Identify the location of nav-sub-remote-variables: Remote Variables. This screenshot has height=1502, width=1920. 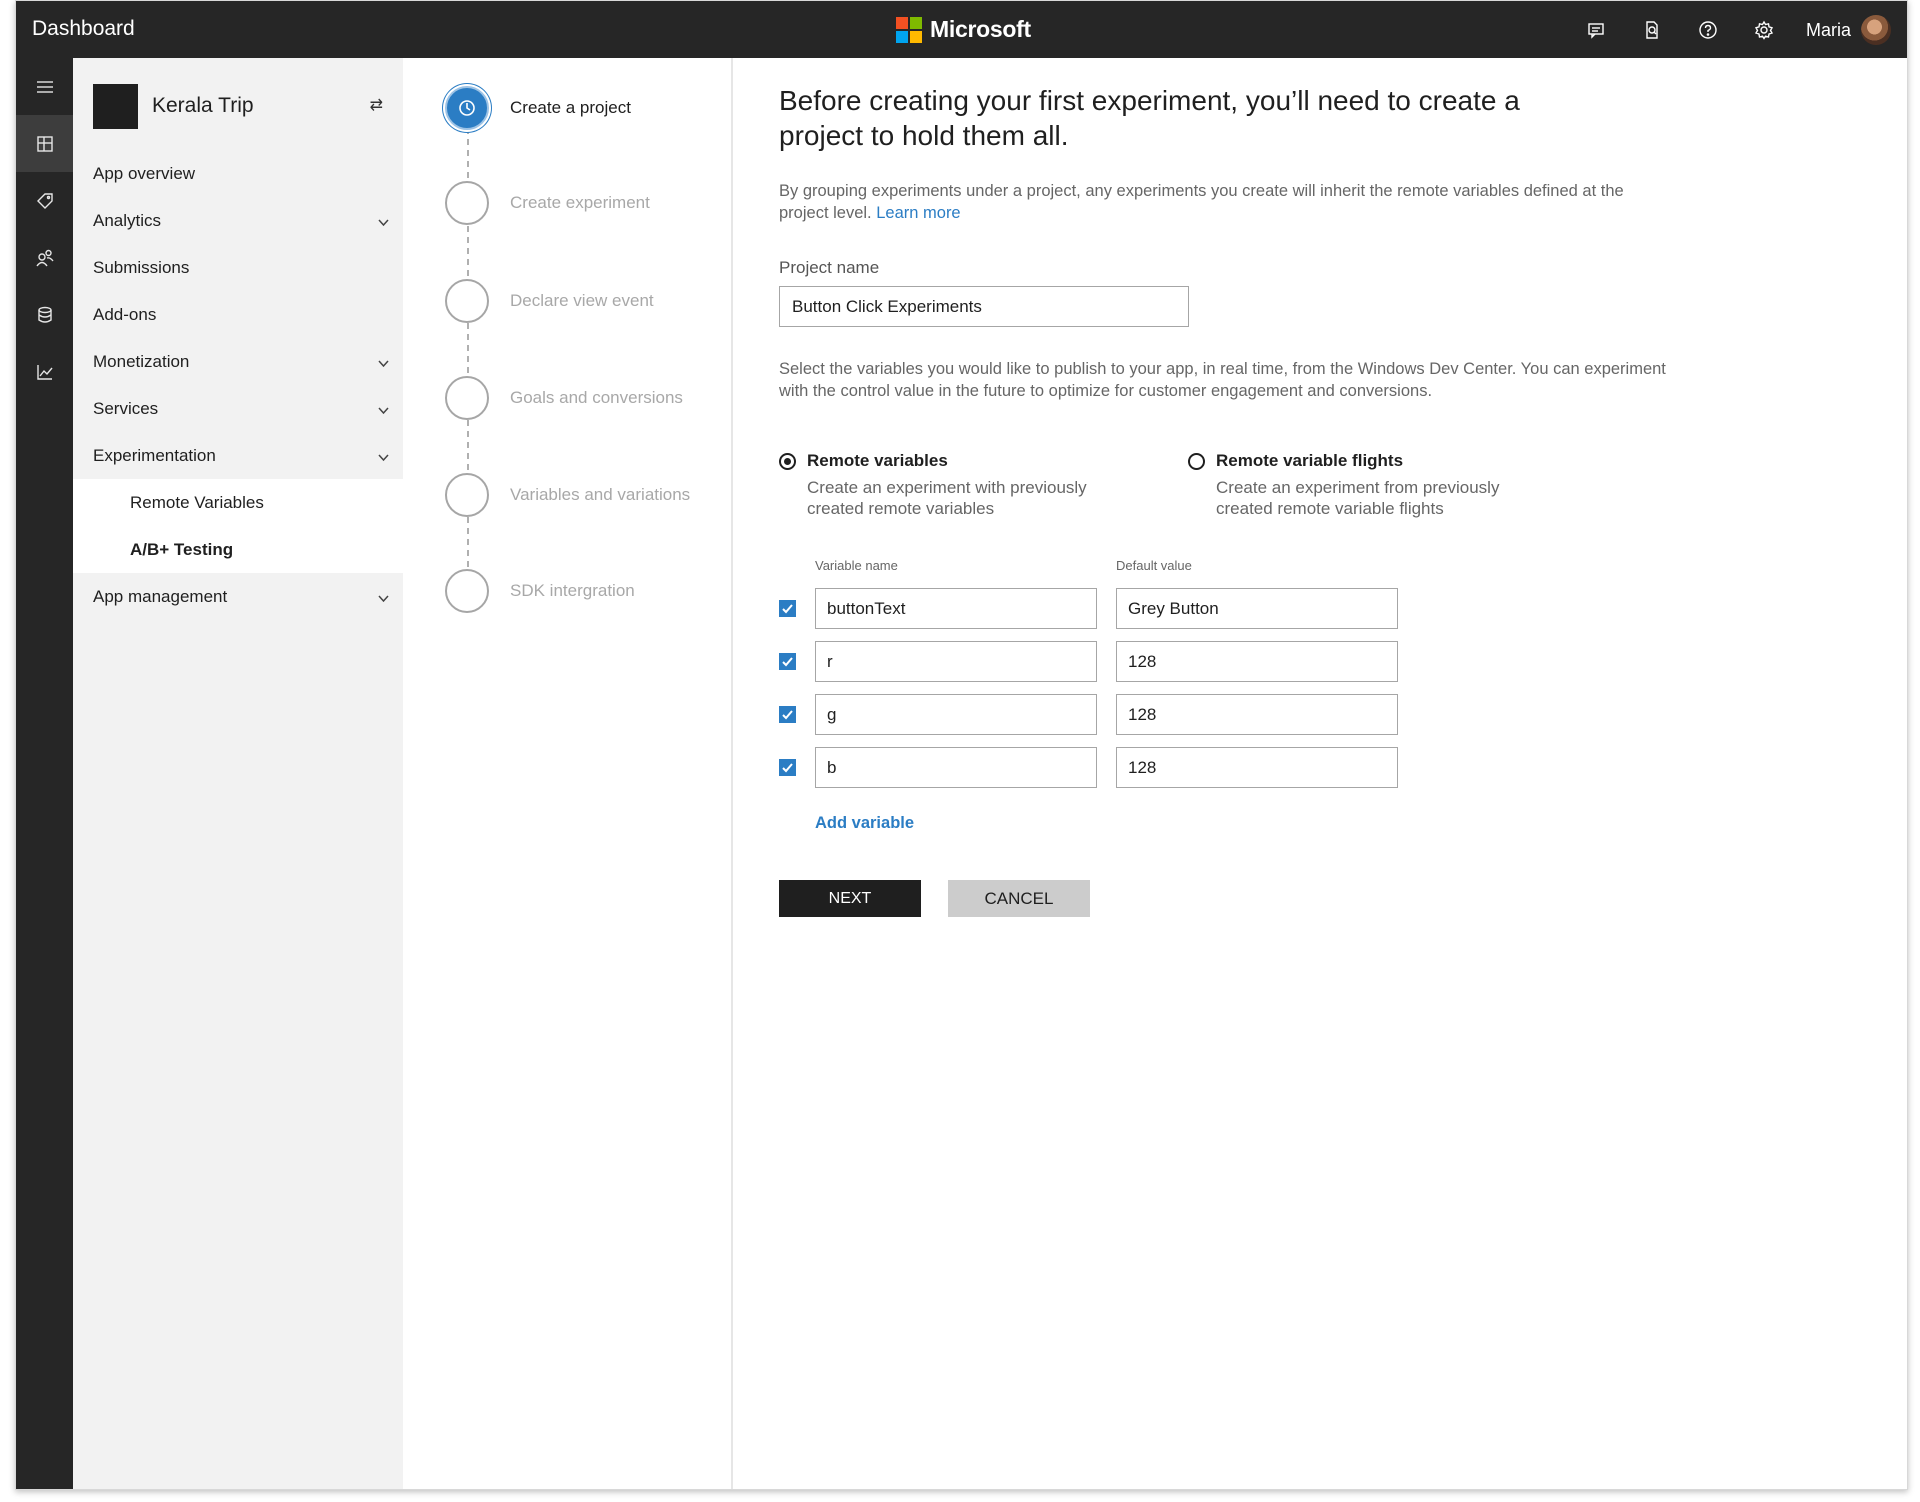
(238, 502).